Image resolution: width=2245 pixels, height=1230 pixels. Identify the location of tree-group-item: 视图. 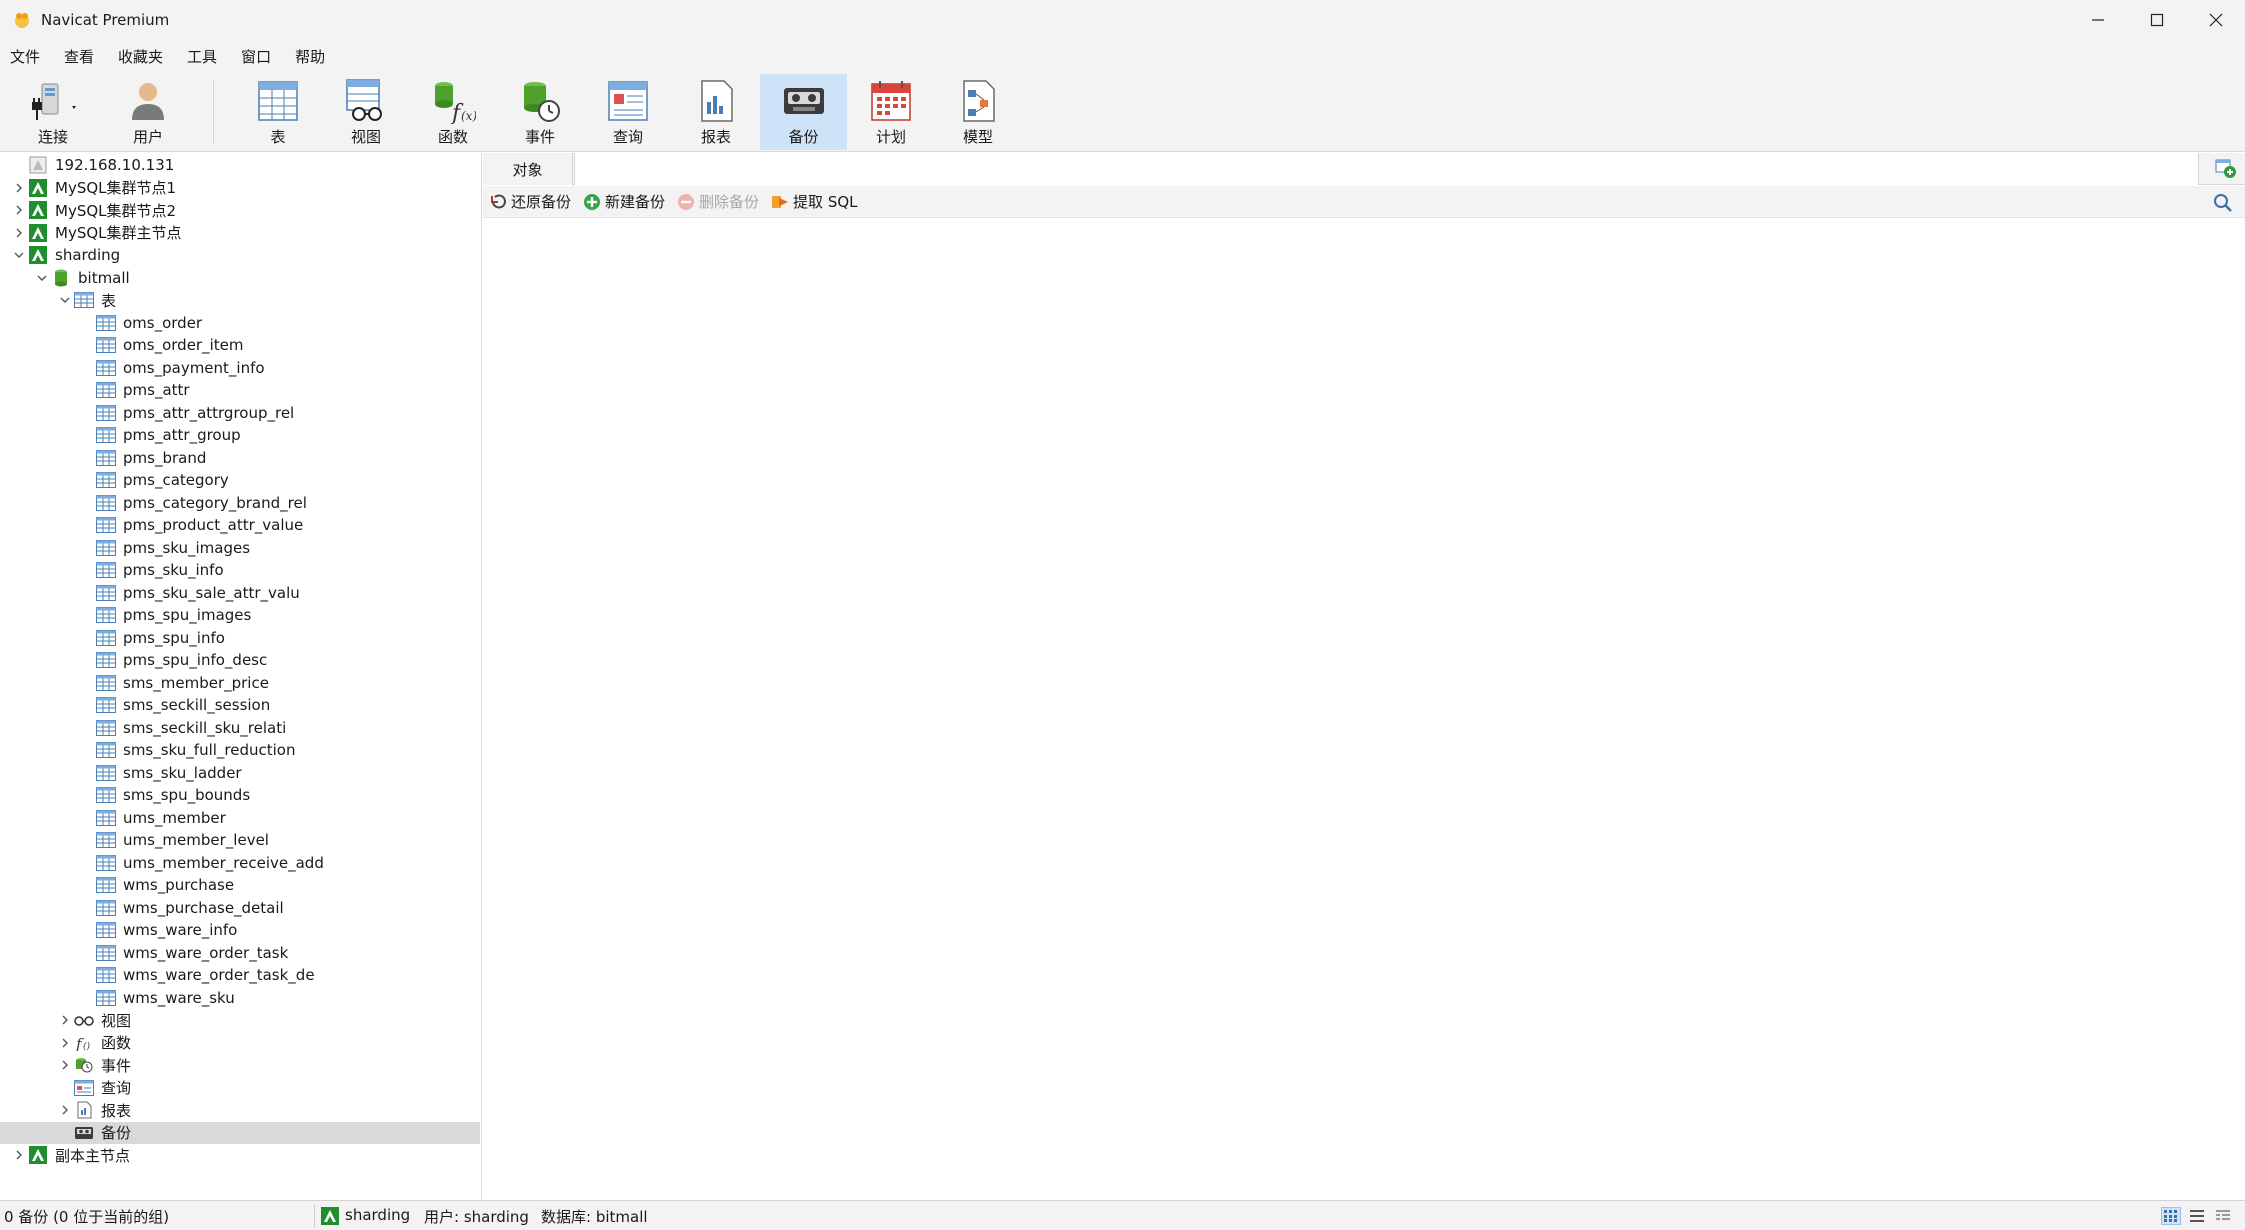
(240, 1020).